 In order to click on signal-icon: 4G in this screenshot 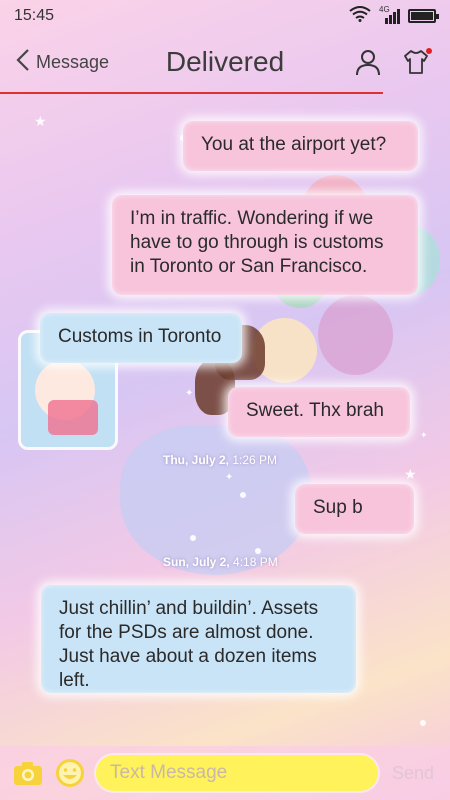, I will do `click(389, 14)`.